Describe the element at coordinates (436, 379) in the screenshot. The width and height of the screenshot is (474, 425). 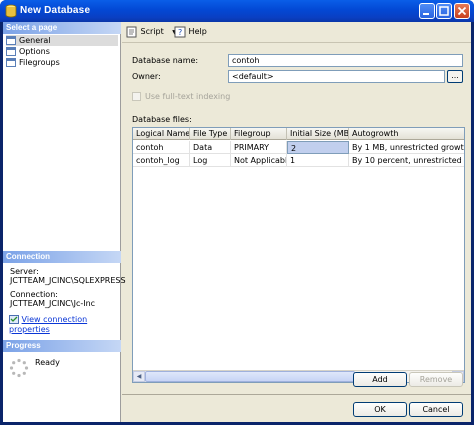
I see `remove-button: Remove` at that location.